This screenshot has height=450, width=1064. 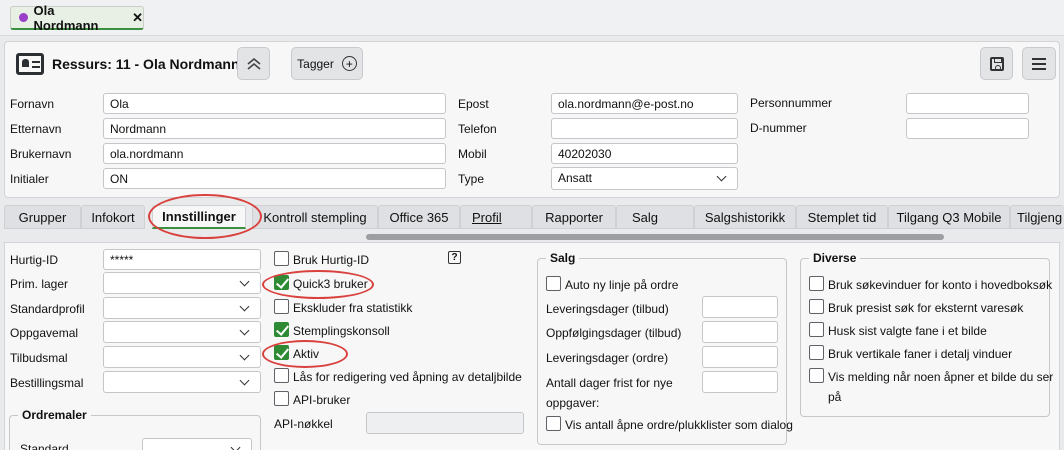 What do you see at coordinates (274, 103) in the screenshot?
I see `fornavn-input: Ola` at bounding box center [274, 103].